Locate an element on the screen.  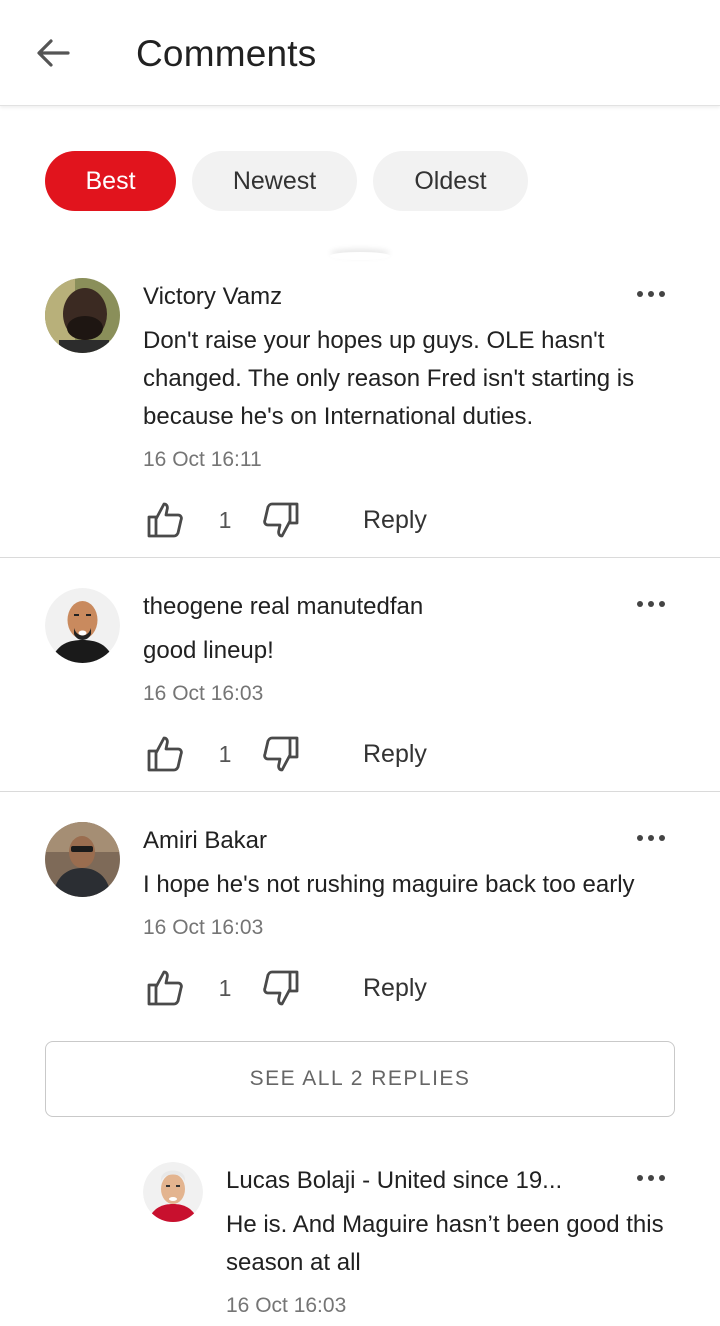
tab-oldest: Oldest is located at coordinates (450, 181).